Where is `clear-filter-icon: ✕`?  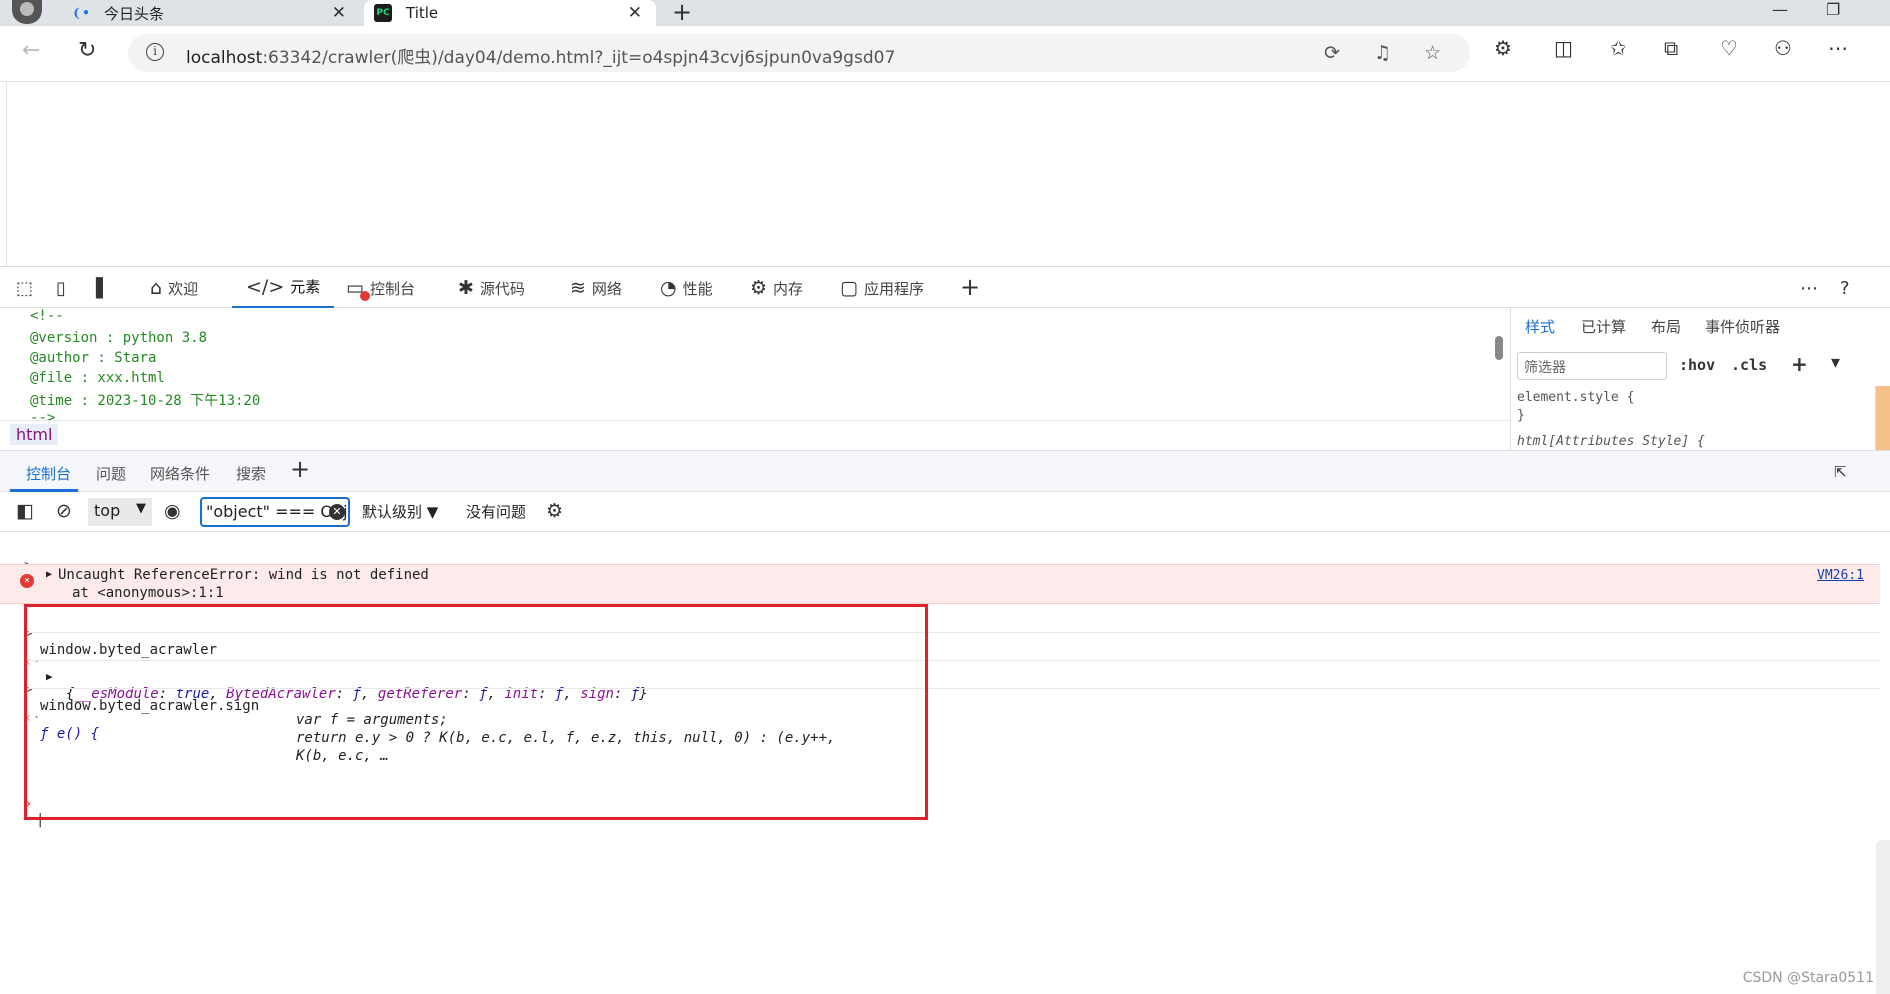
clear-filter-icon: ✕ is located at coordinates (337, 512).